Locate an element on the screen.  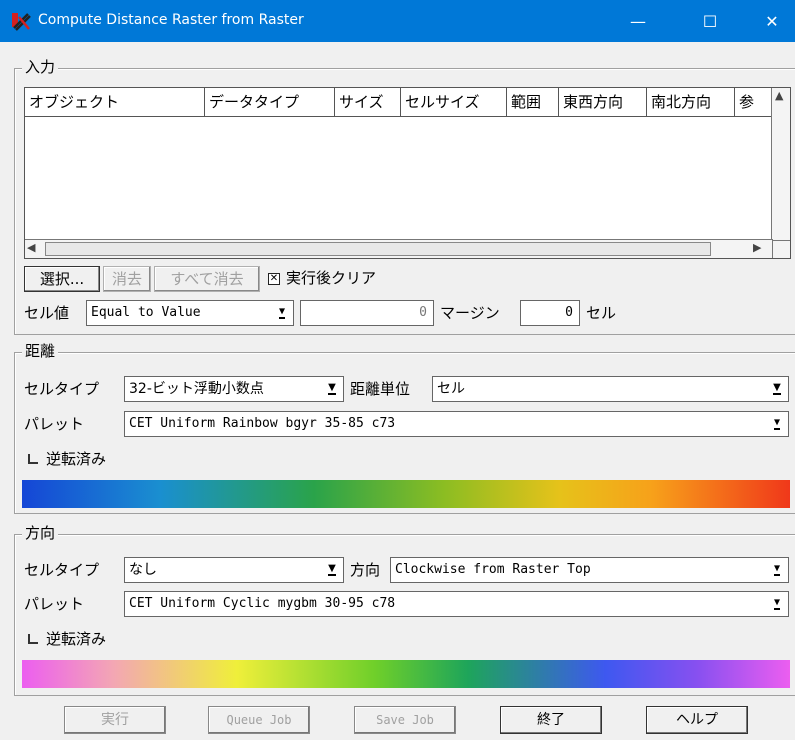
input-group-label: 入力 is located at coordinates (40, 67).